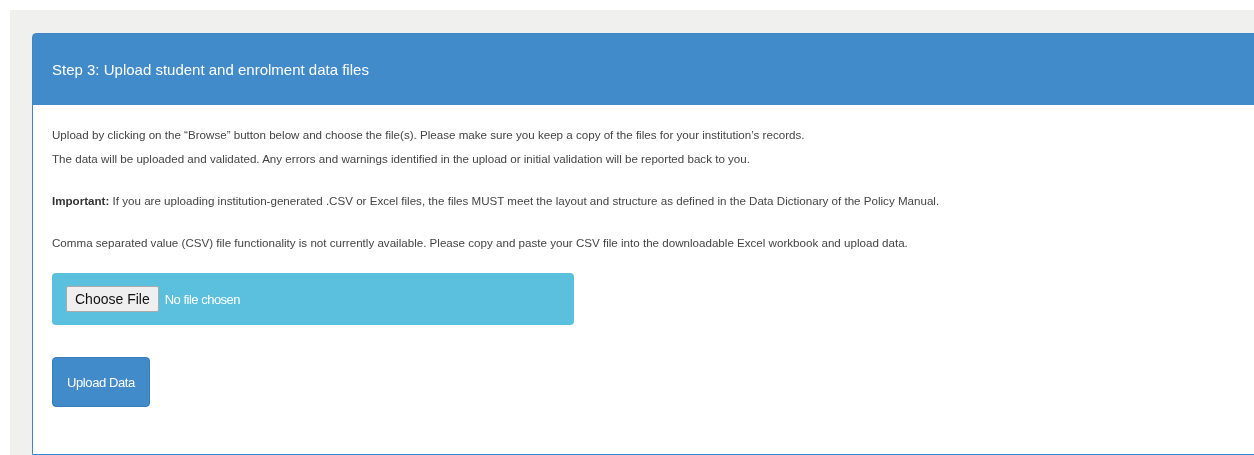 The width and height of the screenshot is (1254, 455). I want to click on file-status: No file chosen, so click(202, 299).